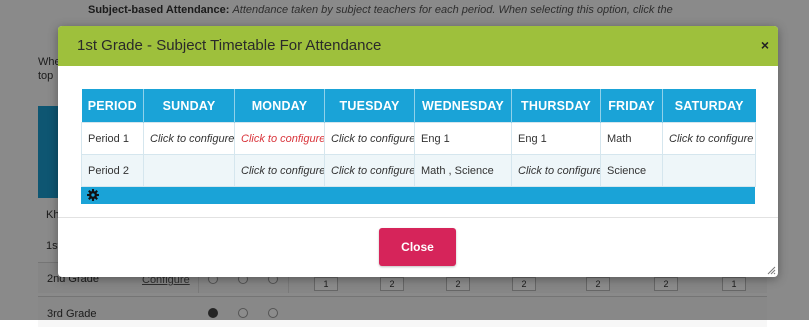 The width and height of the screenshot is (809, 327). What do you see at coordinates (189, 138) in the screenshot?
I see `configure-cell-sunday: Click to configure` at bounding box center [189, 138].